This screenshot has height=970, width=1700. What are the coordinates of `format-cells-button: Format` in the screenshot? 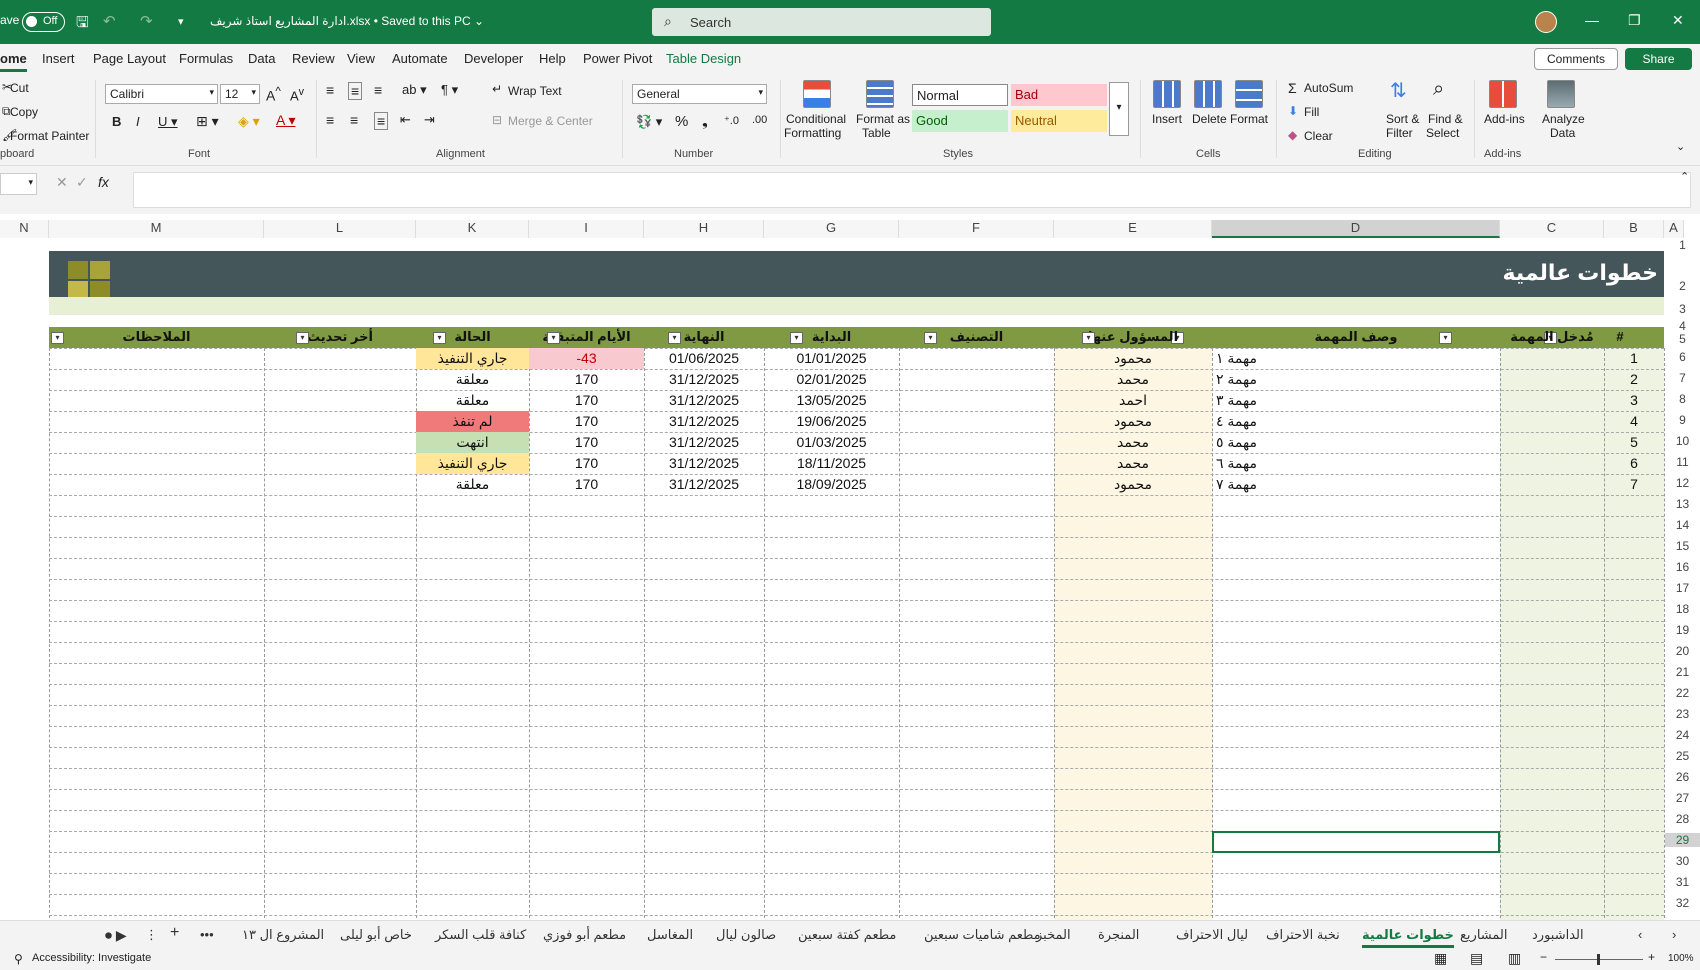 It's located at (1249, 119).